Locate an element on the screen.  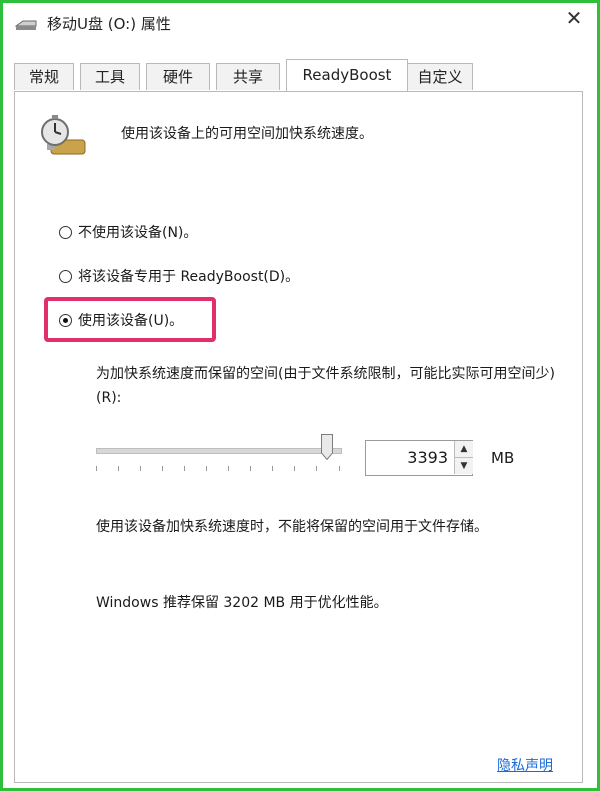
option-dedicate: 将该设备专用于 ReadyBoost(D)。 is located at coordinates (179, 276).